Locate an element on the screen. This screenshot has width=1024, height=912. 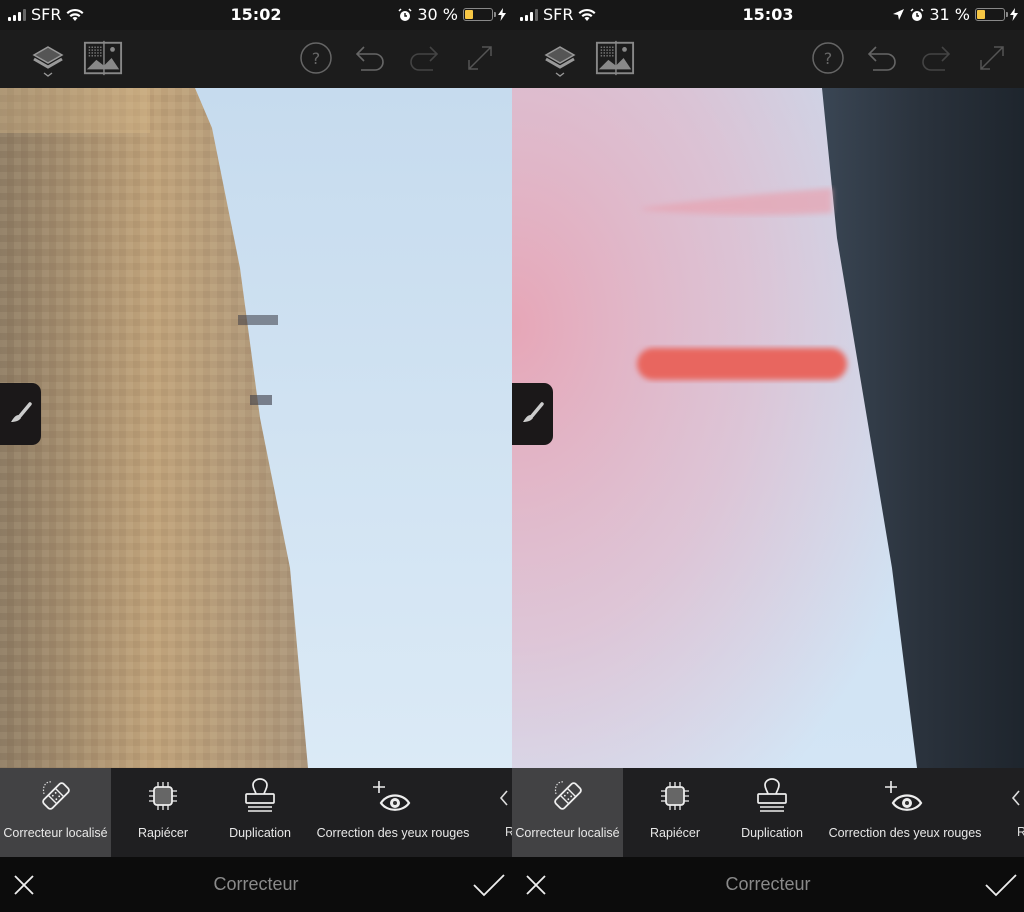
battery-percent: 31 % is located at coordinates (949, 14).